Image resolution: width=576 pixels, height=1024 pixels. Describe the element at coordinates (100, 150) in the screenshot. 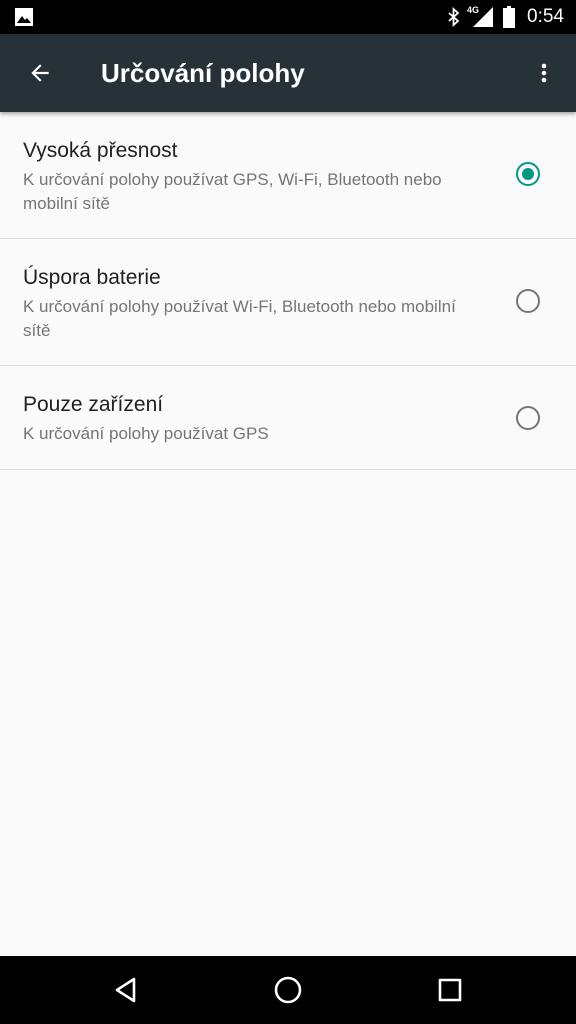

I see `option-title: Vysoká přesnost` at that location.